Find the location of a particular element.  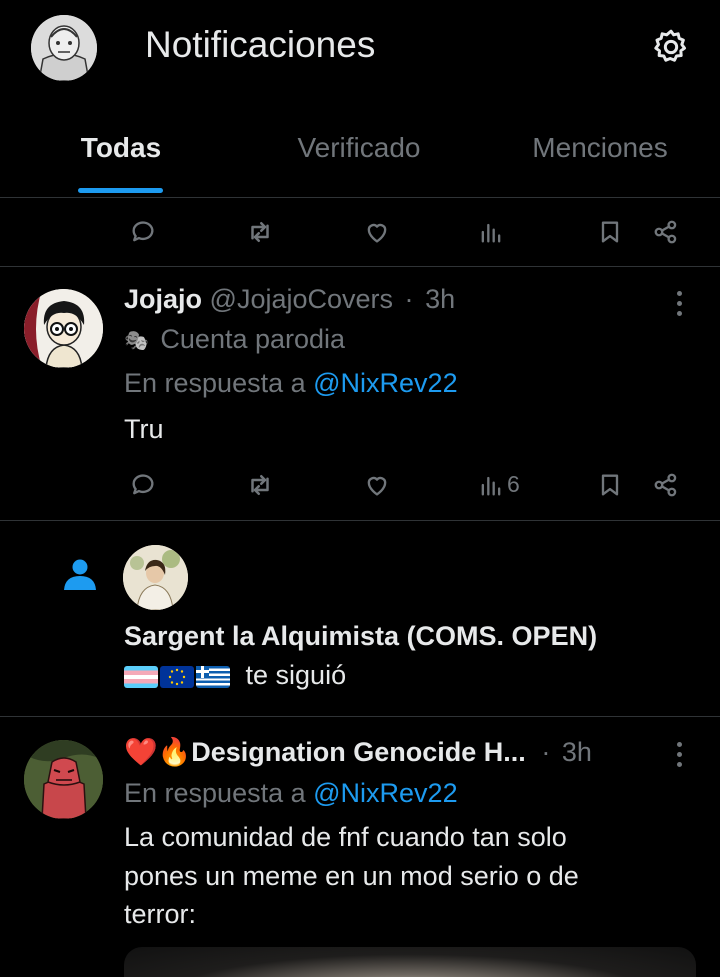

tweet-header: ❤️🔥Designation Genocide H... · 3h is located at coordinates (358, 752).